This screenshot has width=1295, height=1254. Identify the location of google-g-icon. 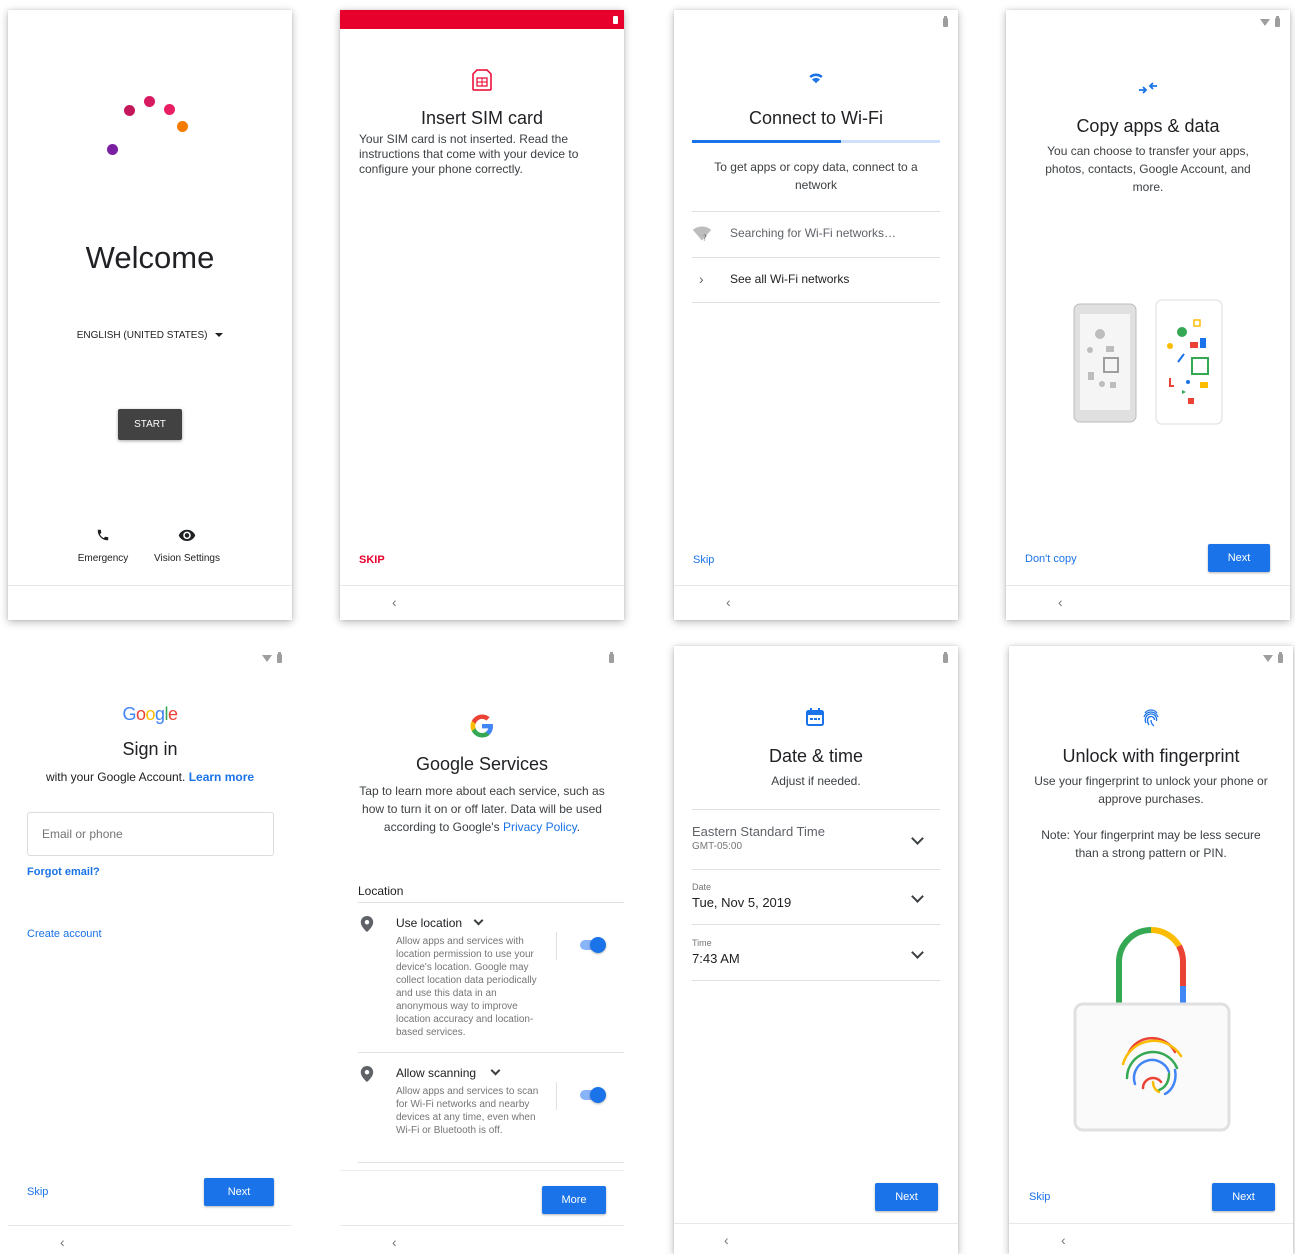
(482, 728).